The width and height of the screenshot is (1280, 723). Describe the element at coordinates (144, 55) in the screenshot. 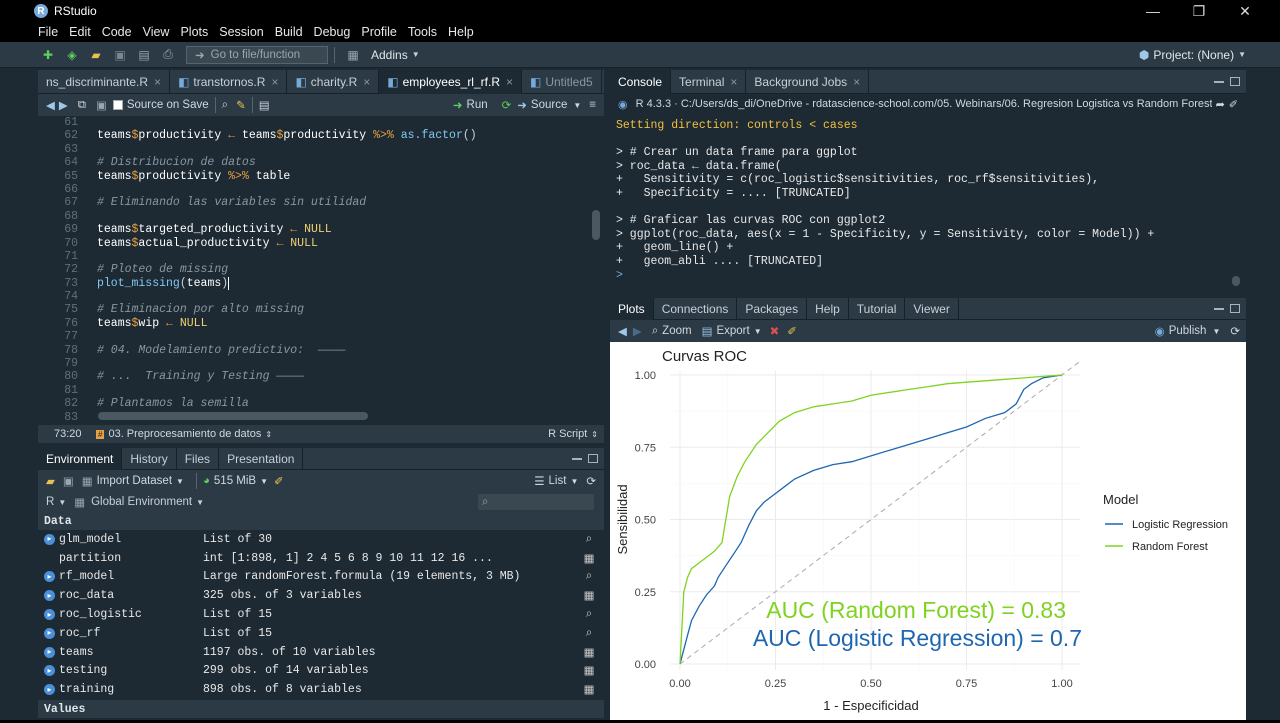

I see `save-all-icon: ▤` at that location.